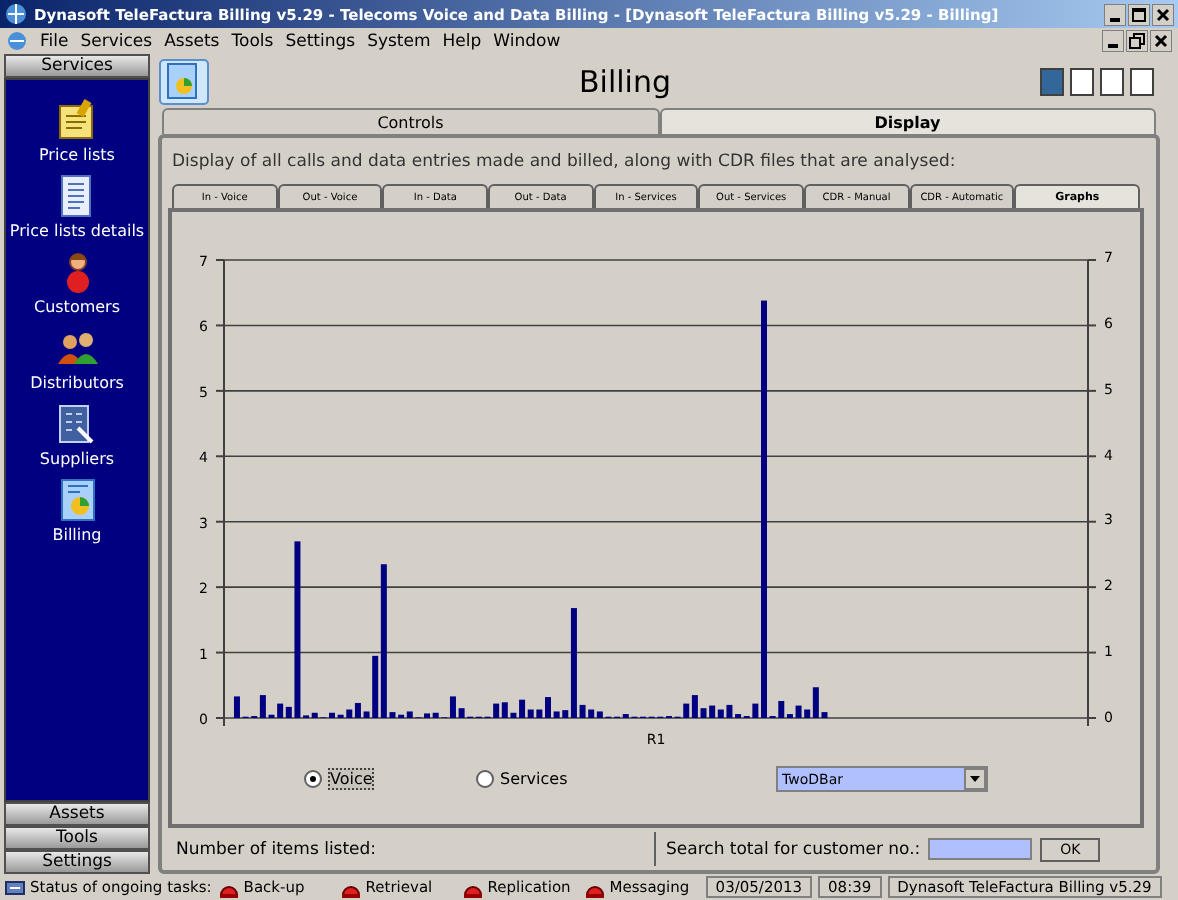 The width and height of the screenshot is (1178, 900). What do you see at coordinates (793, 849) in the screenshot?
I see `search-label: Search total for customer no.:` at bounding box center [793, 849].